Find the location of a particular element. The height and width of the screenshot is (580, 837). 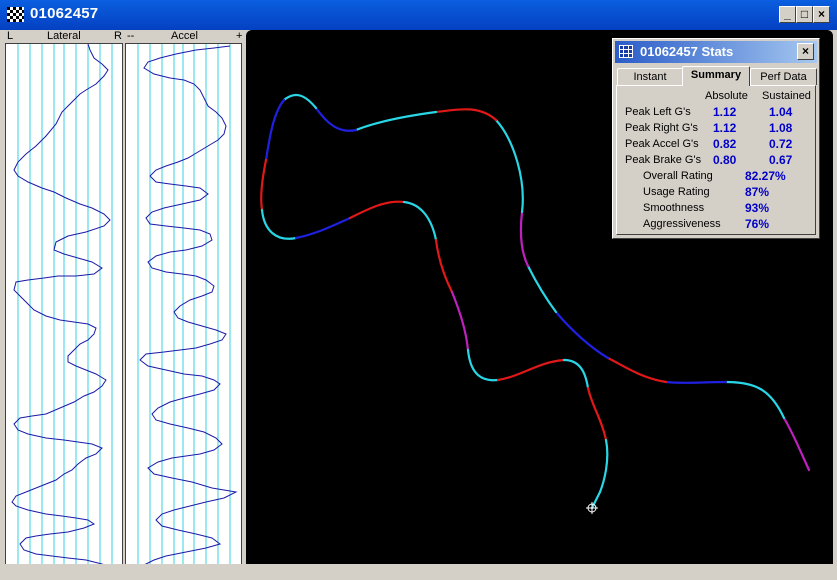

accel-strip-chart is located at coordinates (183, 308).